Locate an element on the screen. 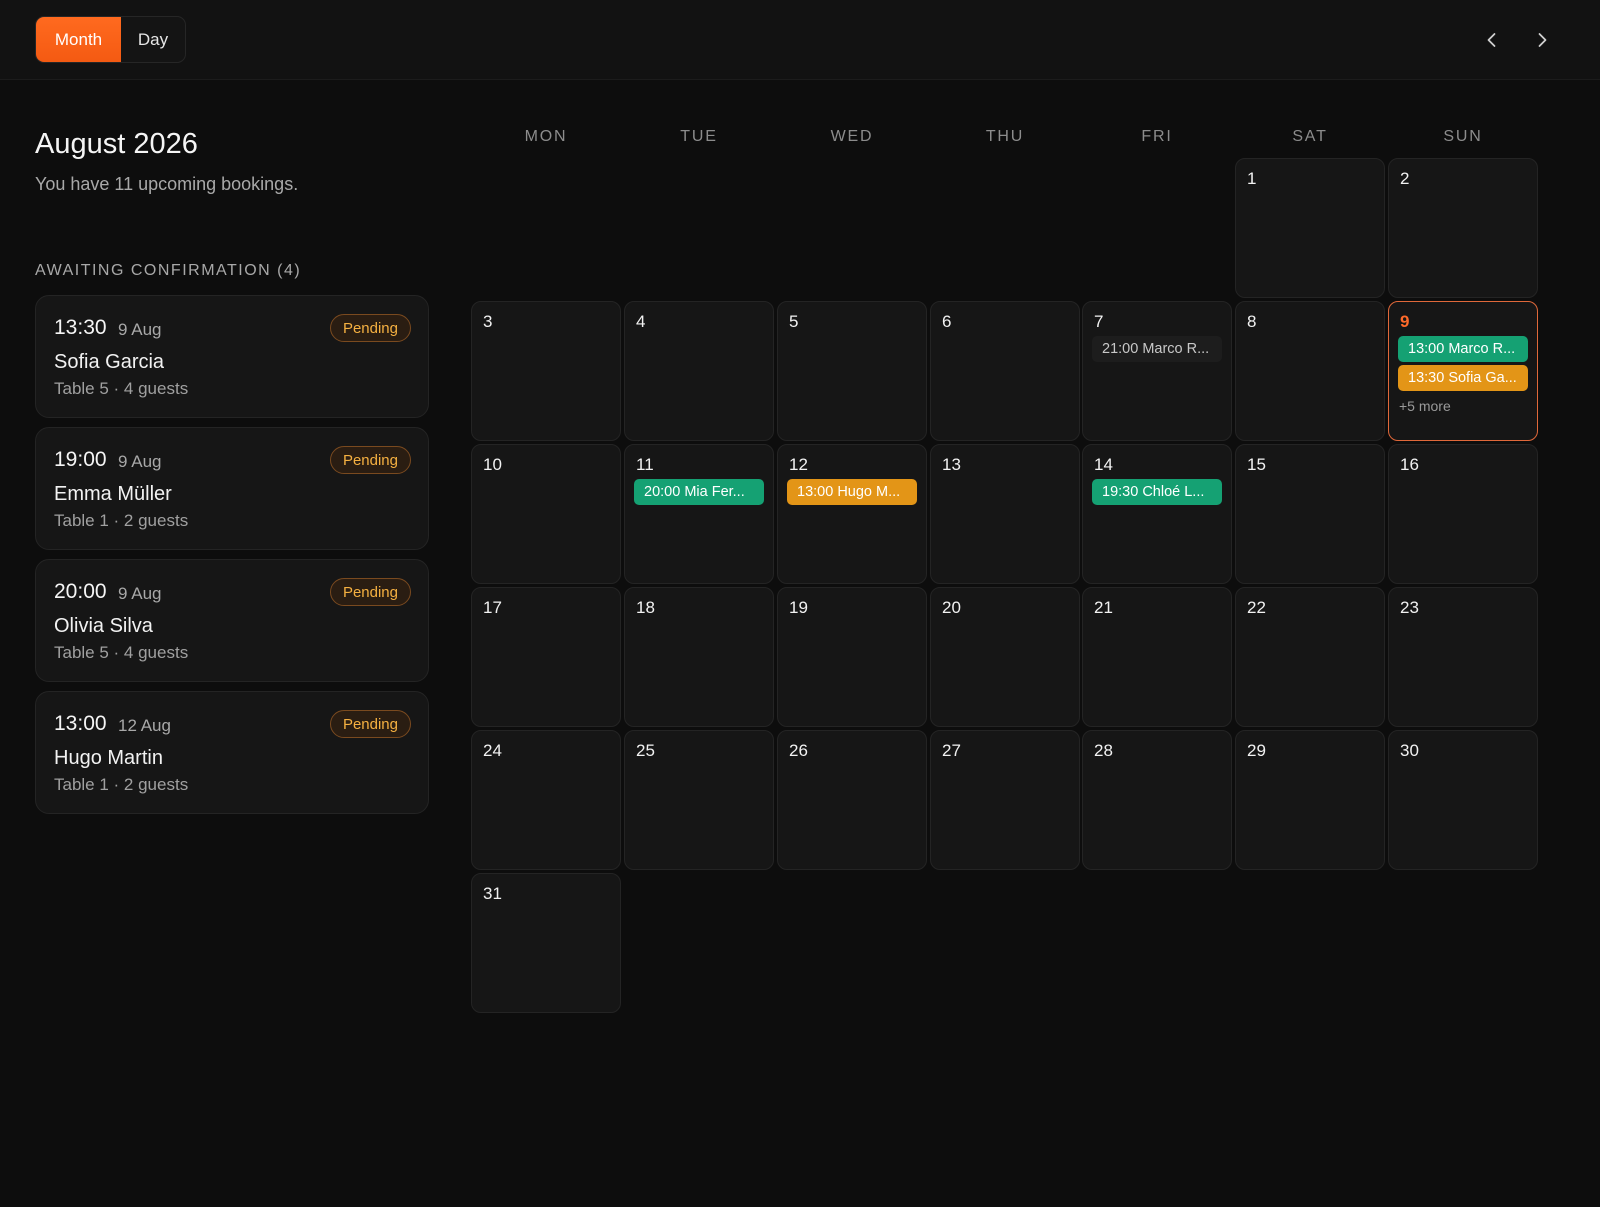 The height and width of the screenshot is (1207, 1600). day-number: 31 is located at coordinates (492, 893).